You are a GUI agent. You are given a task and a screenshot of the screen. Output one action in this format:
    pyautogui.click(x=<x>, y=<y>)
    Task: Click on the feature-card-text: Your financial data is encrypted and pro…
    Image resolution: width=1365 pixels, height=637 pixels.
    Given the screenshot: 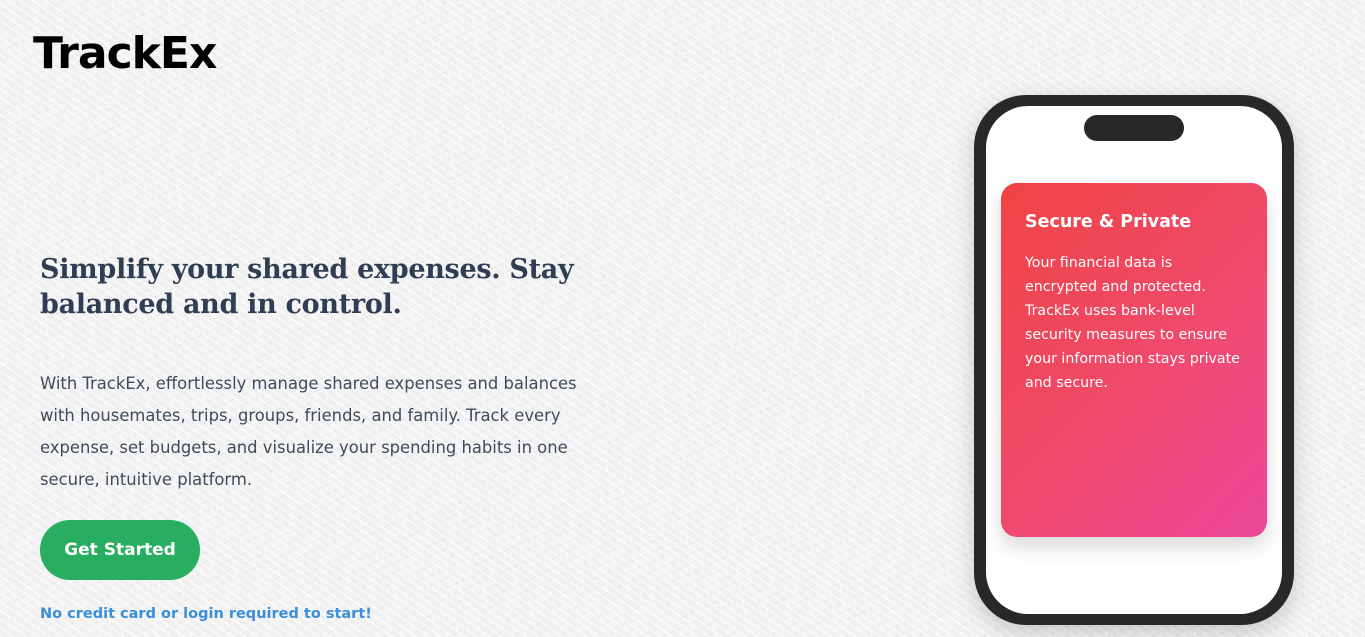 What is the action you would take?
    pyautogui.click(x=1132, y=323)
    